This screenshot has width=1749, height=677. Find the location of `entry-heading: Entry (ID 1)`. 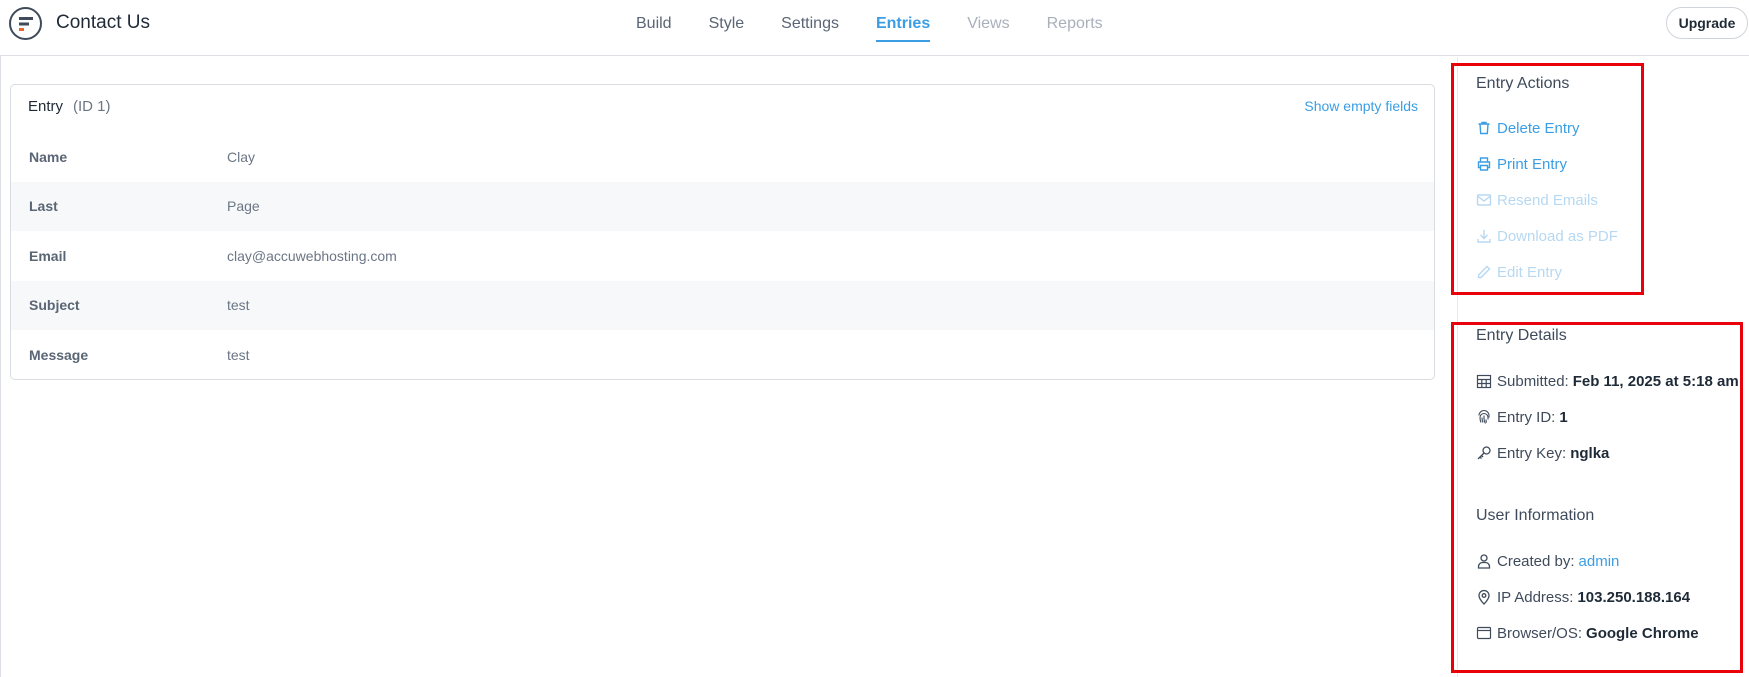

entry-heading: Entry (ID 1) is located at coordinates (69, 106).